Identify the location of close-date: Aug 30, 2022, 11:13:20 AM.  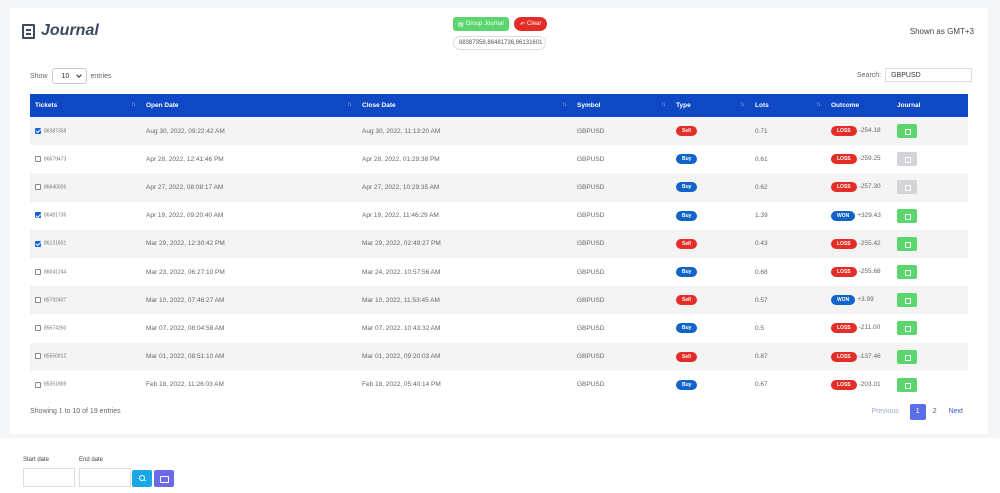
(401, 131).